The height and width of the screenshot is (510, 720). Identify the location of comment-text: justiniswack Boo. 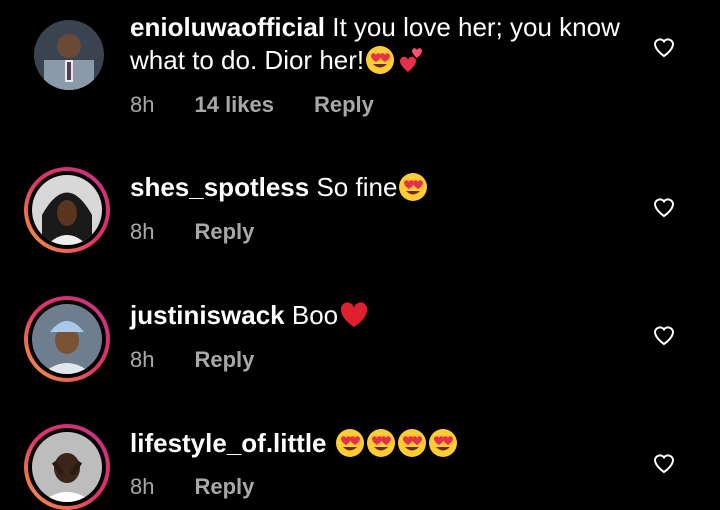
(380, 315).